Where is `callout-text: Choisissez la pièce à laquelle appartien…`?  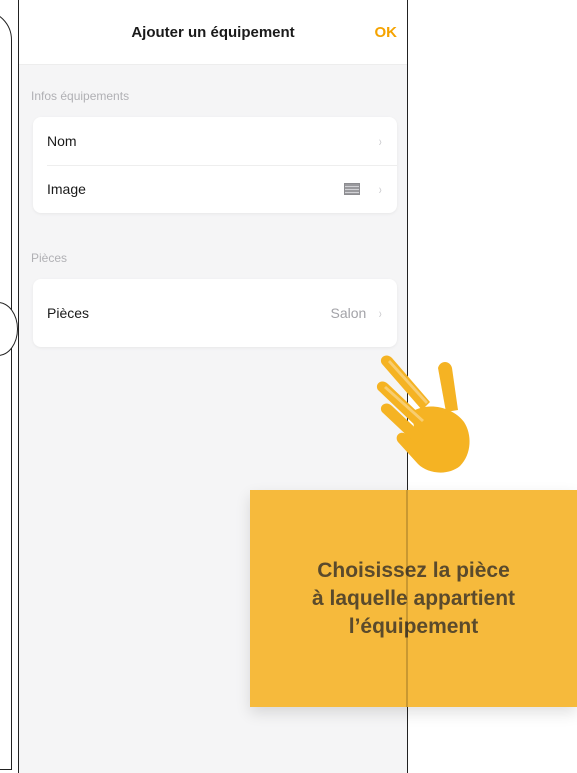 callout-text: Choisissez la pièce à laquelle appartien… is located at coordinates (413, 598).